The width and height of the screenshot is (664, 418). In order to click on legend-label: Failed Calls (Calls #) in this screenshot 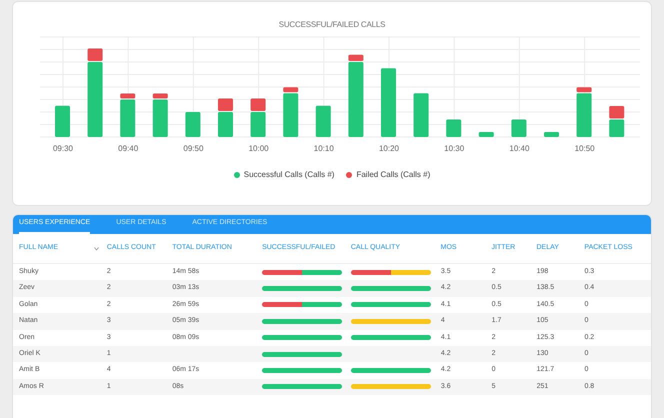, I will do `click(393, 175)`.